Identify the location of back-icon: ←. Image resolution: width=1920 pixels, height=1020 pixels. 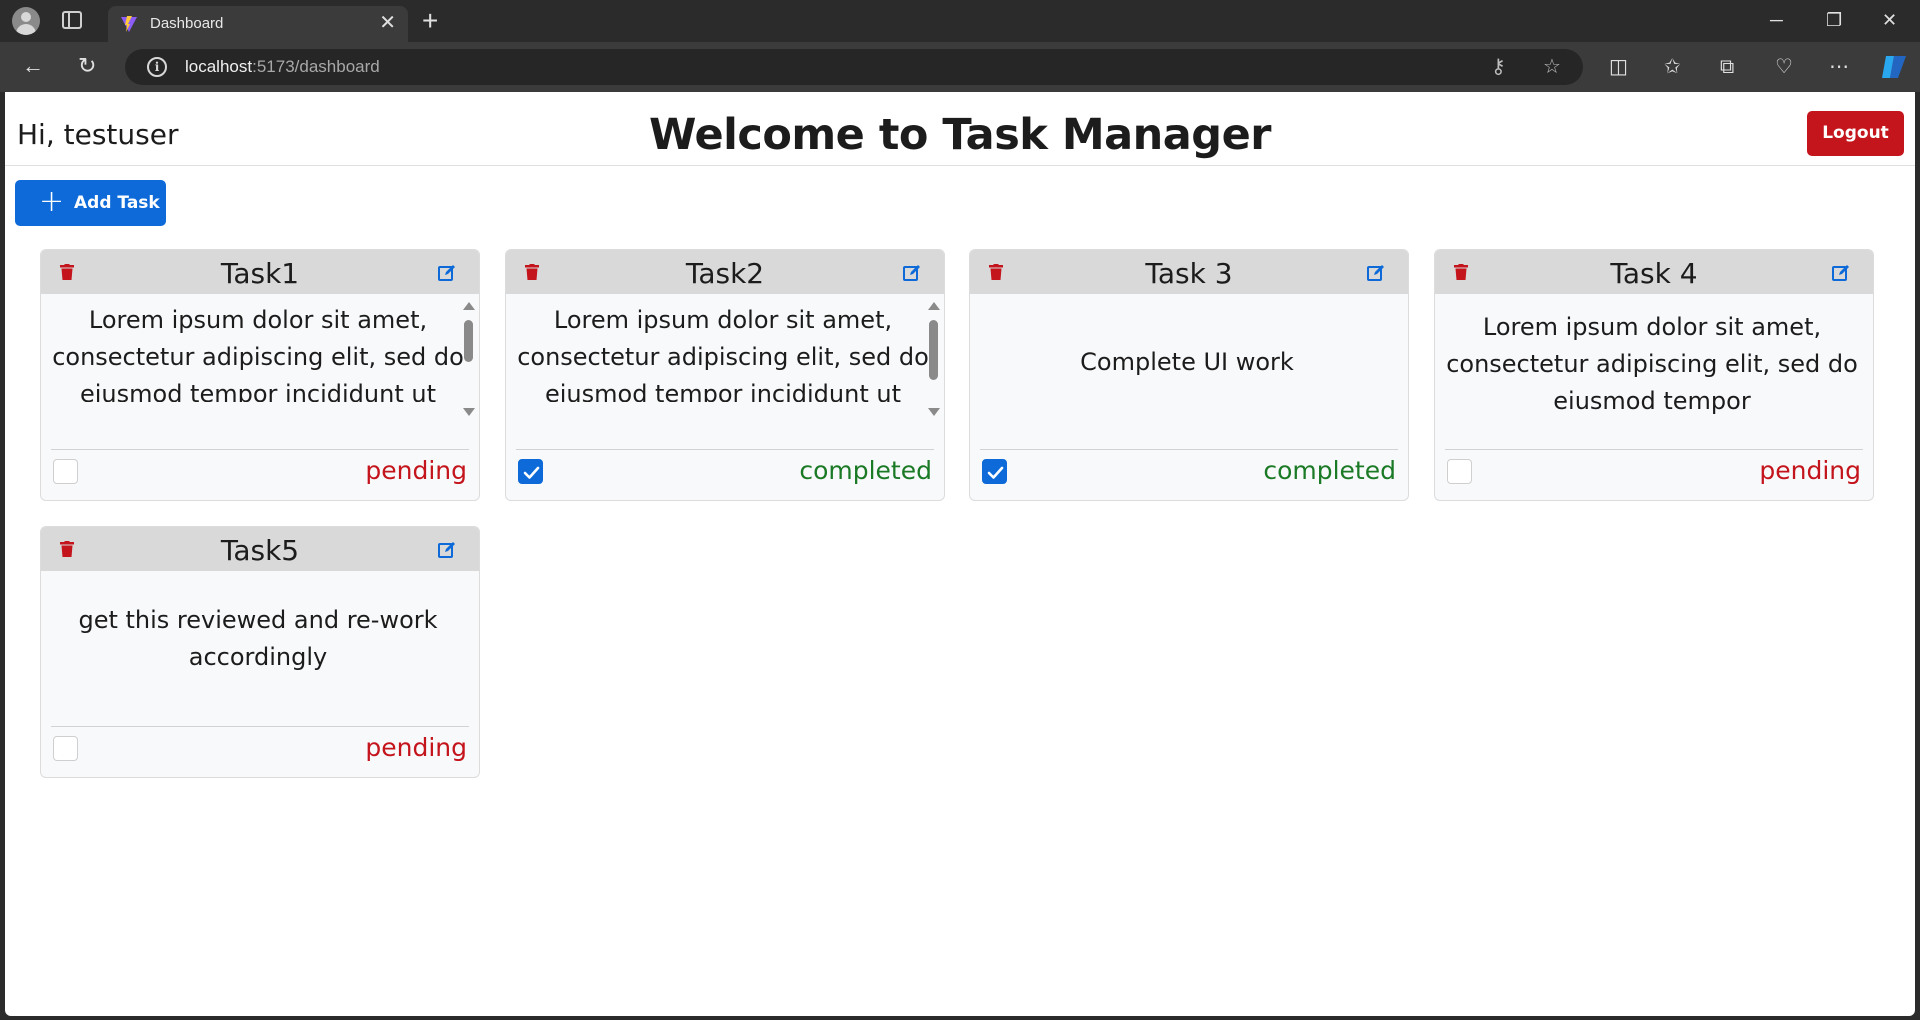
(33, 66).